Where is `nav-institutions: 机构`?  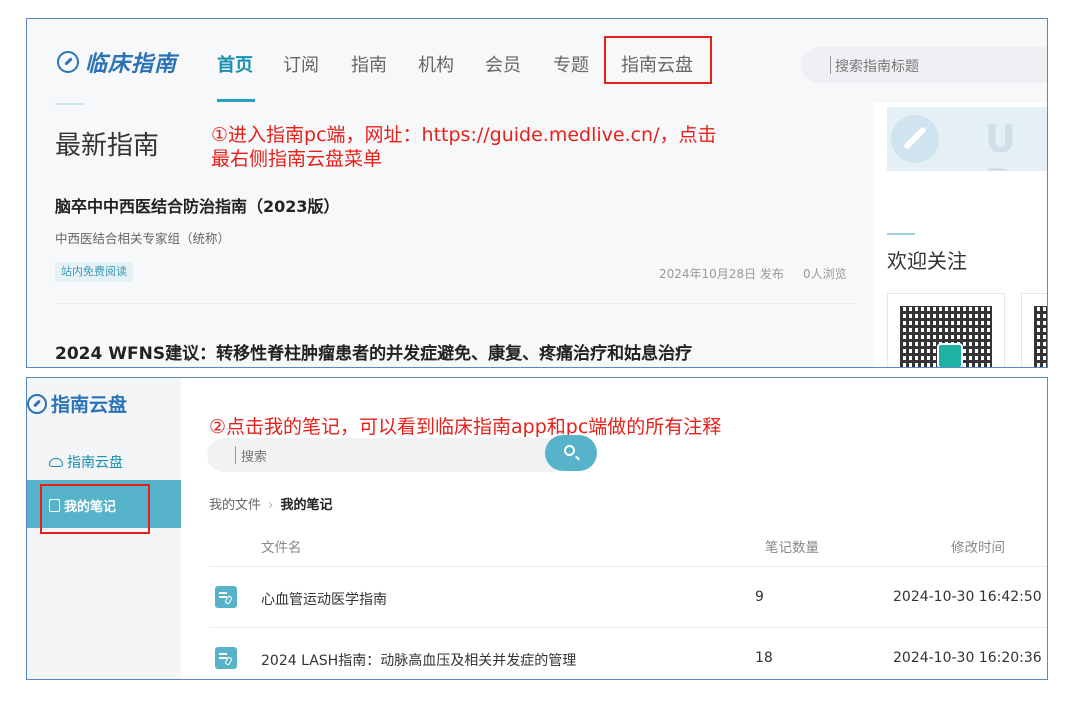
nav-institutions: 机构 is located at coordinates (436, 64).